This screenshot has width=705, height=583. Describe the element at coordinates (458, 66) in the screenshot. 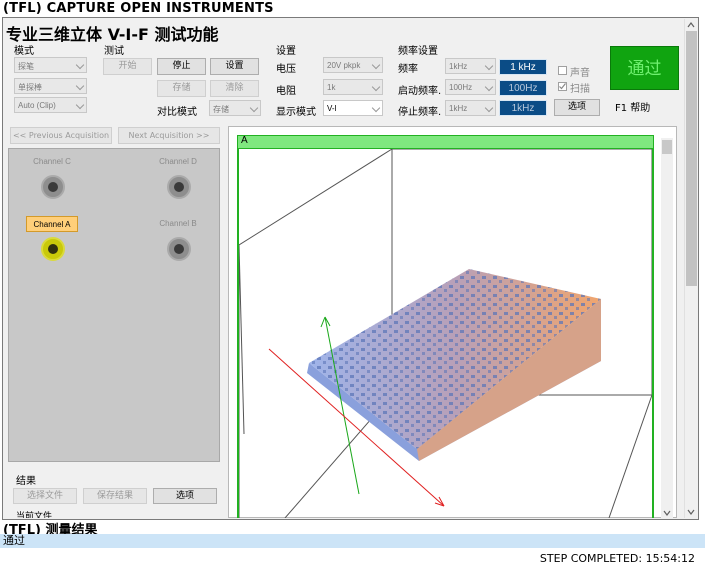

I see `frequency-select-value: 1kHz` at that location.